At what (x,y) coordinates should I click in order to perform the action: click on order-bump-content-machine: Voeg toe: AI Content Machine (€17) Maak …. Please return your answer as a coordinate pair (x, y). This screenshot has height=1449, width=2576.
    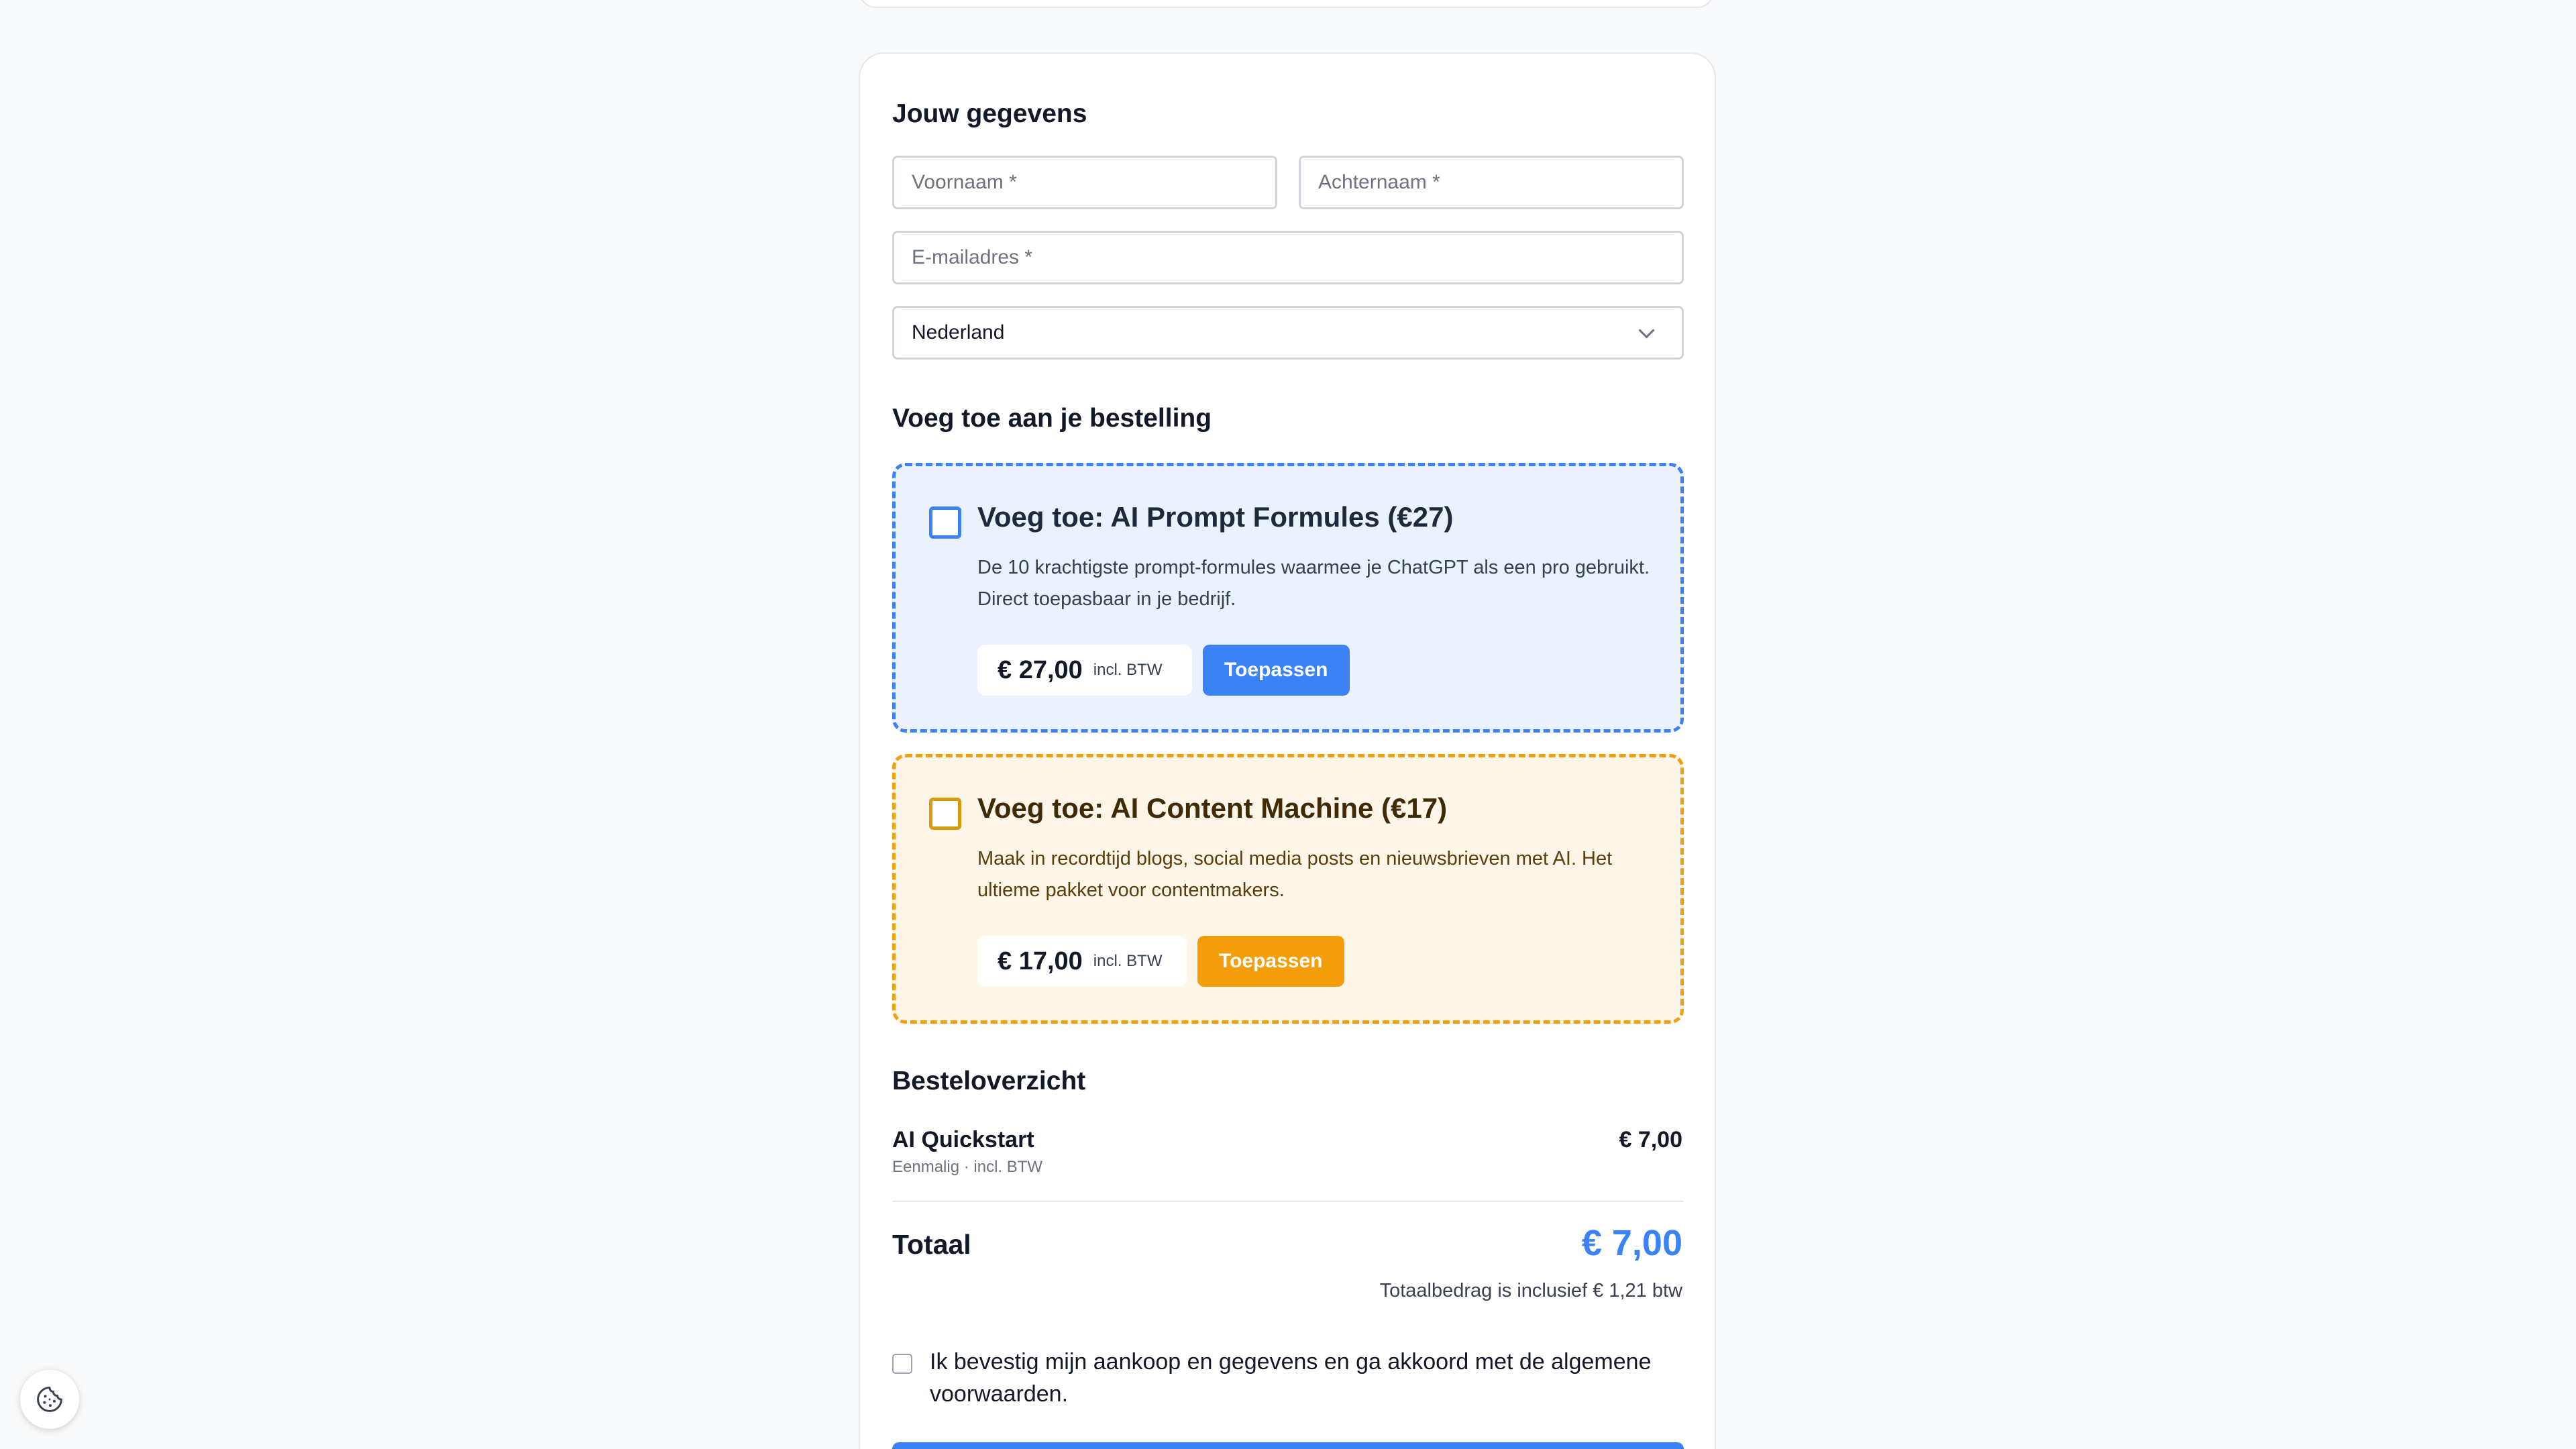
    Looking at the image, I should click on (1288, 889).